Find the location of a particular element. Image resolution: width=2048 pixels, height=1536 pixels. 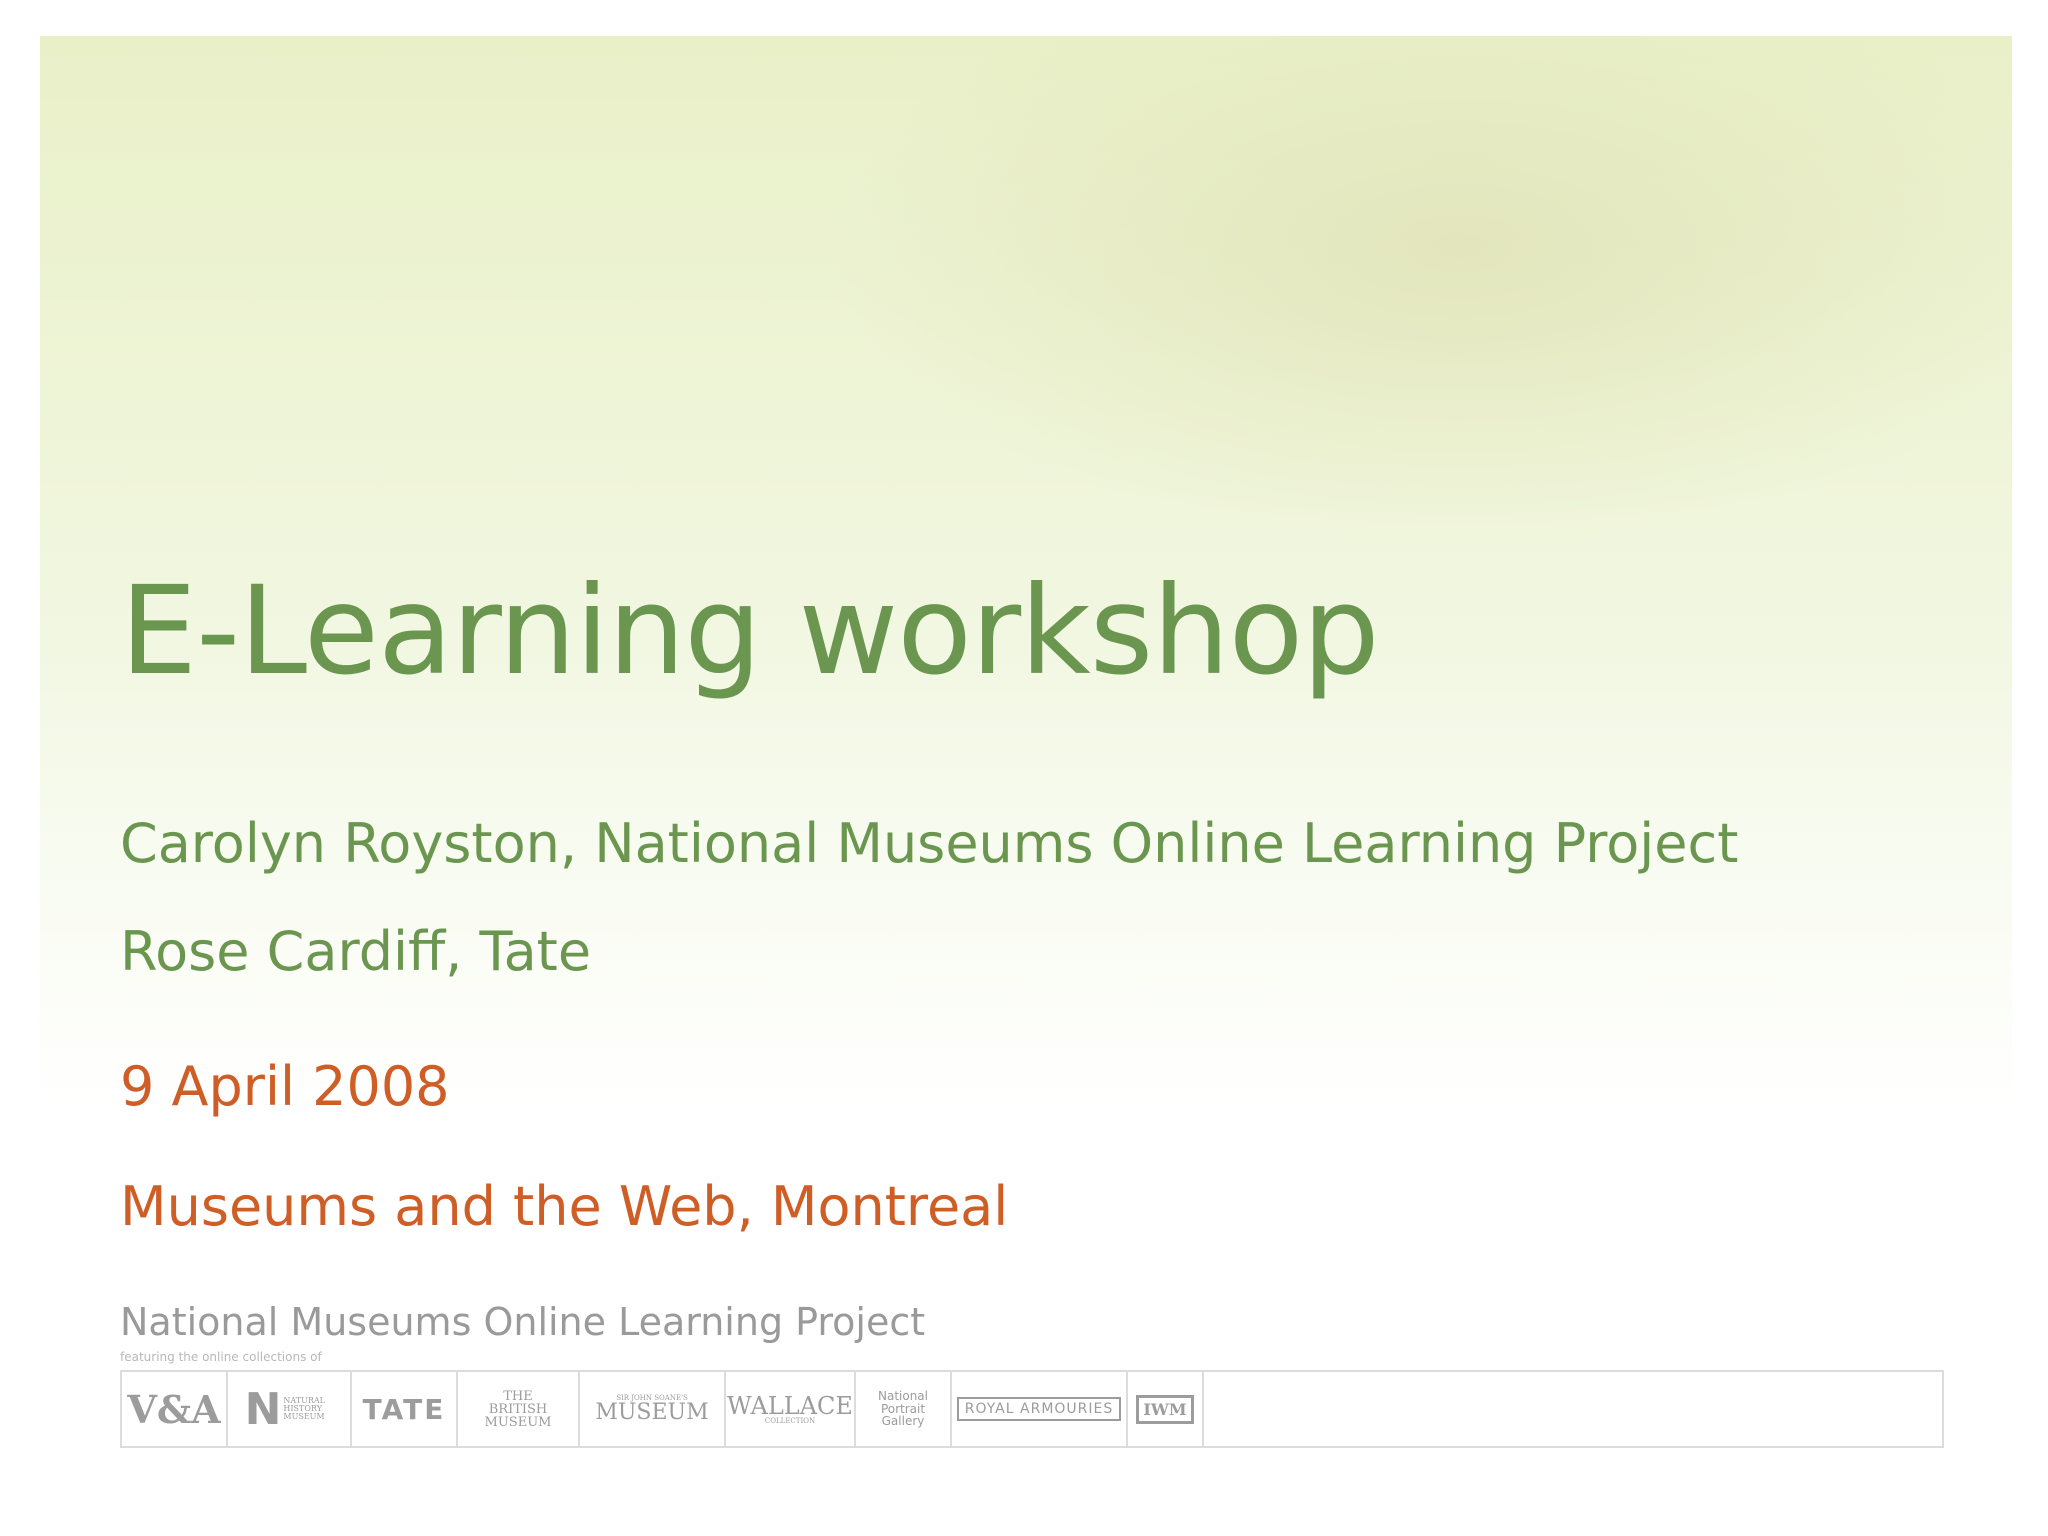

national-portrait-gallery-logo: National Portrait Gallery is located at coordinates (904, 1409).